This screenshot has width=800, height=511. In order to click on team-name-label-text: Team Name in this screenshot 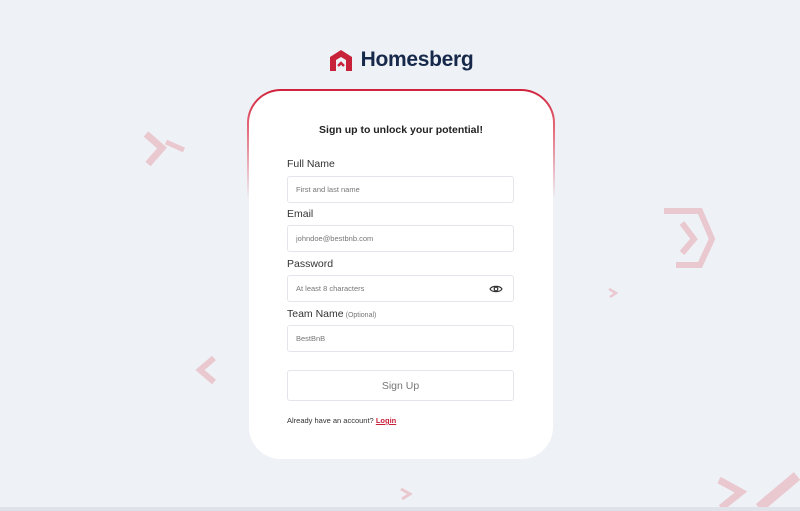, I will do `click(315, 314)`.